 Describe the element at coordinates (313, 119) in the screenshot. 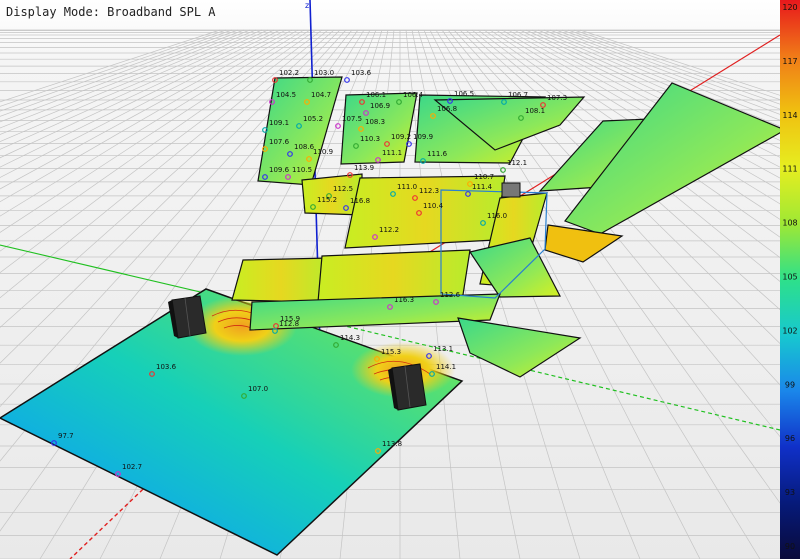

I see `spl-label: 105.2` at that location.